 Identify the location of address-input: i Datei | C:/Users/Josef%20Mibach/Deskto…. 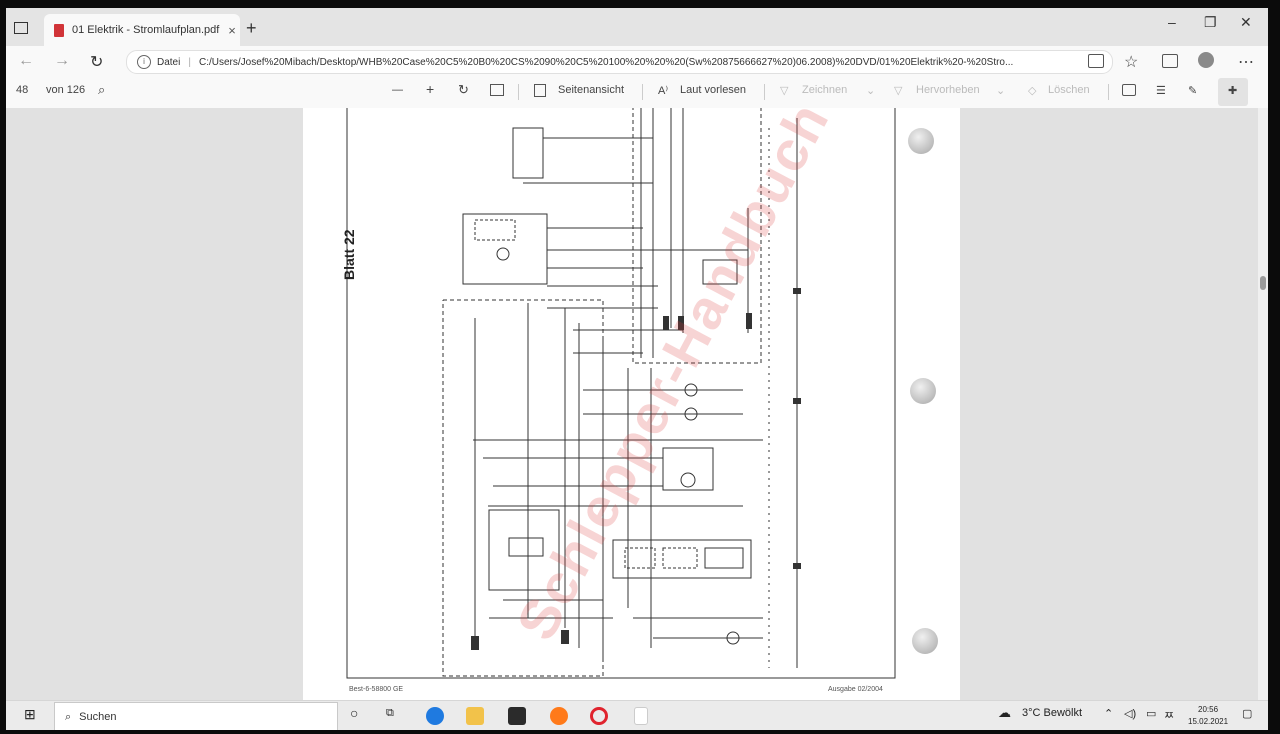
(619, 62).